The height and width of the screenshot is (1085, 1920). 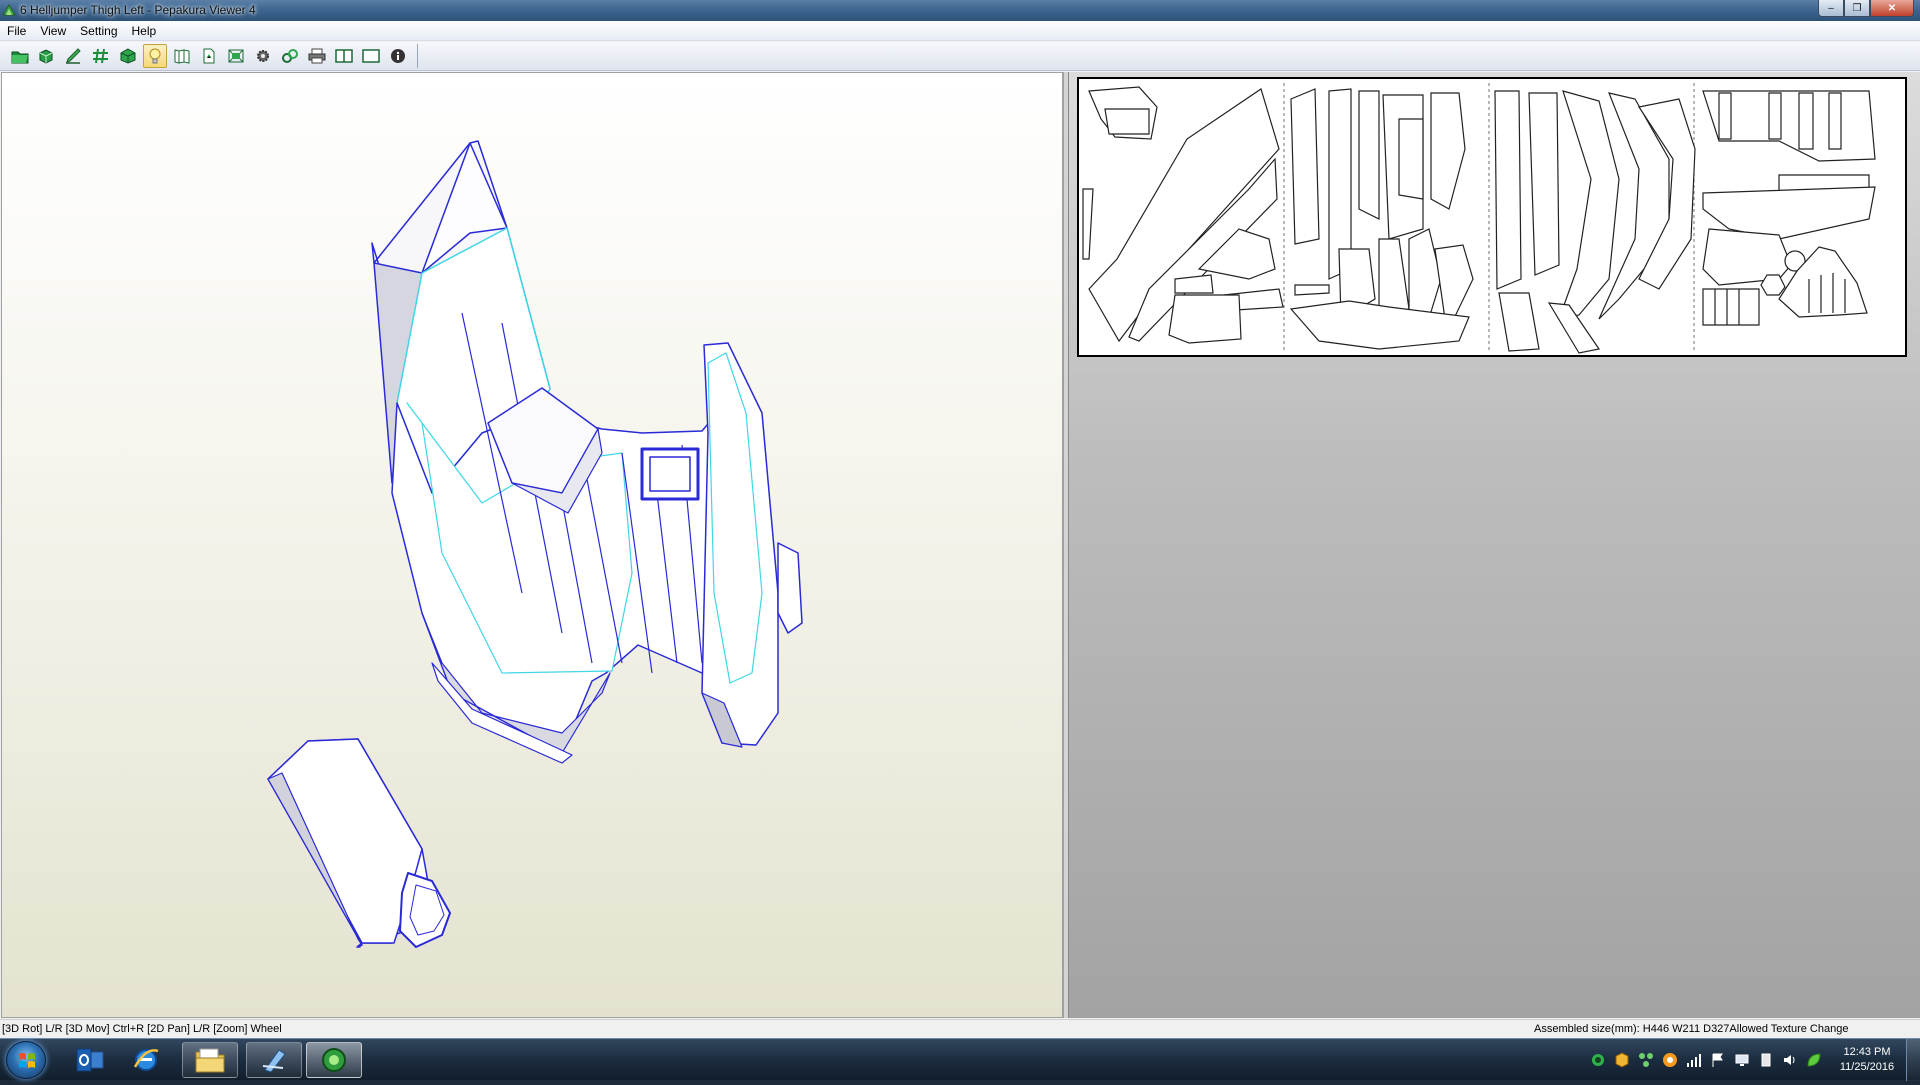 What do you see at coordinates (16, 31) in the screenshot?
I see `menu-file: File` at bounding box center [16, 31].